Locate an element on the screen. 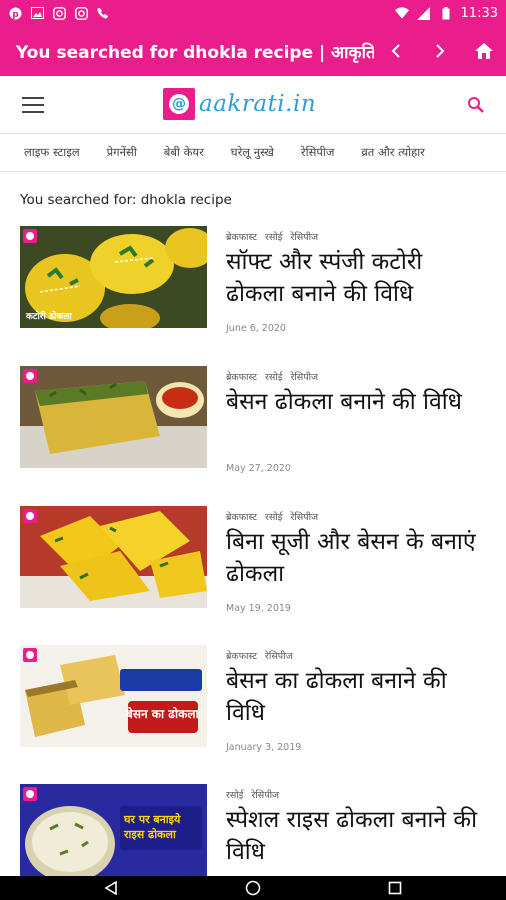  signal-icon is located at coordinates (424, 13).